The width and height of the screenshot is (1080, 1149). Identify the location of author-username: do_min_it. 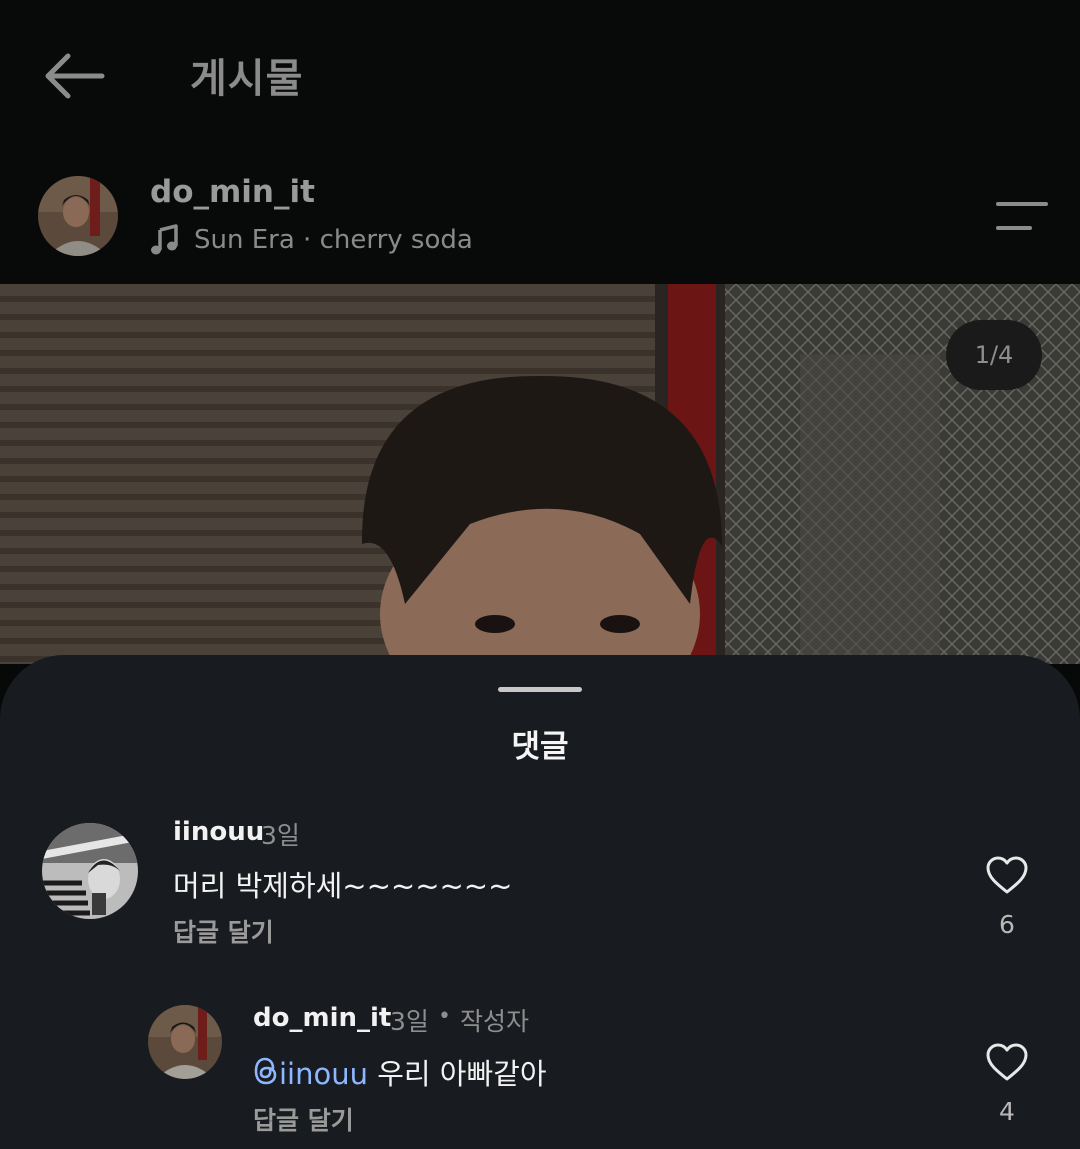
(232, 192).